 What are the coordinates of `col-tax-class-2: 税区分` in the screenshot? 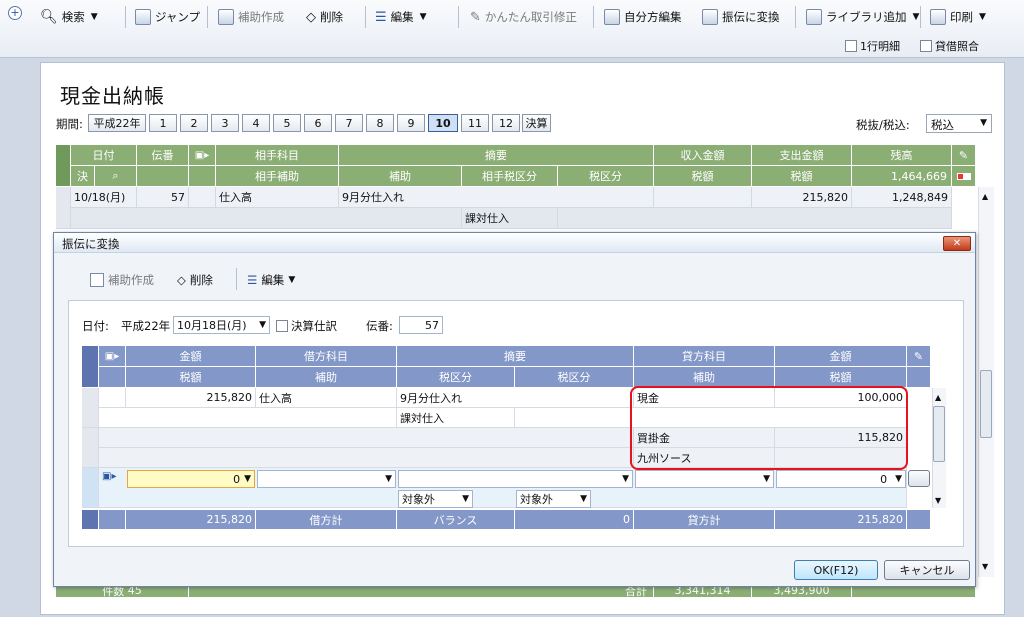 It's located at (574, 377).